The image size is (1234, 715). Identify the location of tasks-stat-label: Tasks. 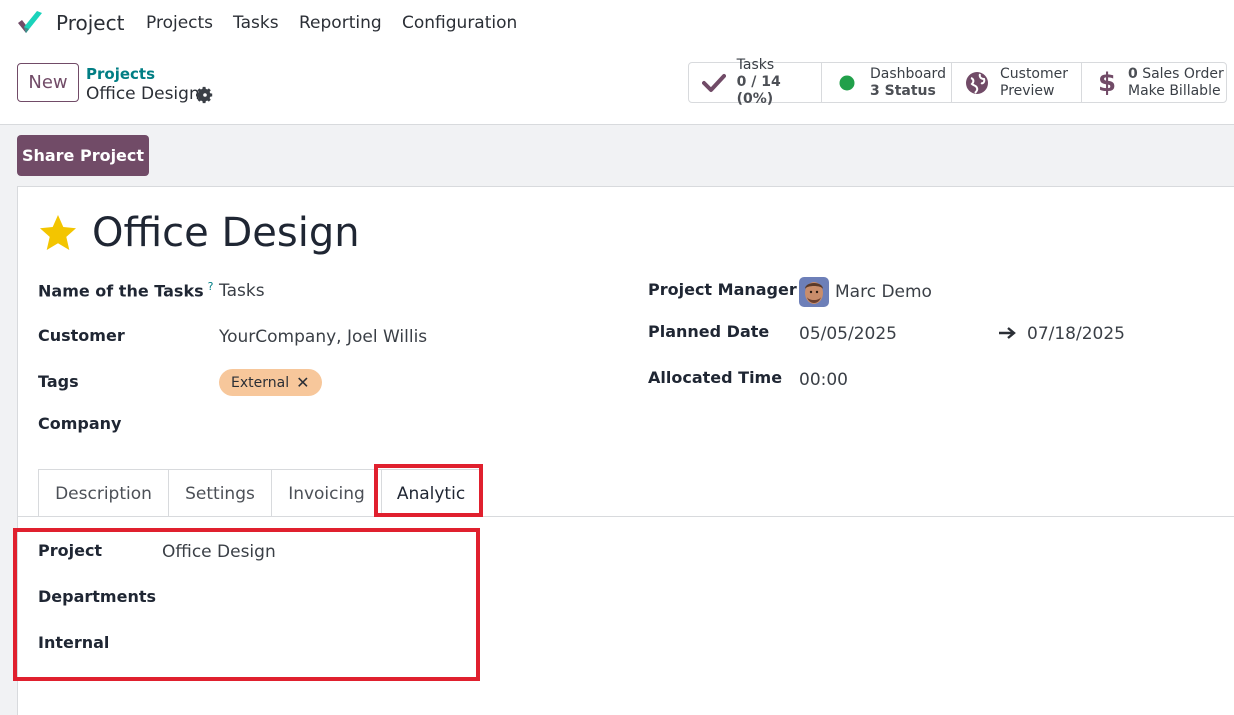
(755, 65).